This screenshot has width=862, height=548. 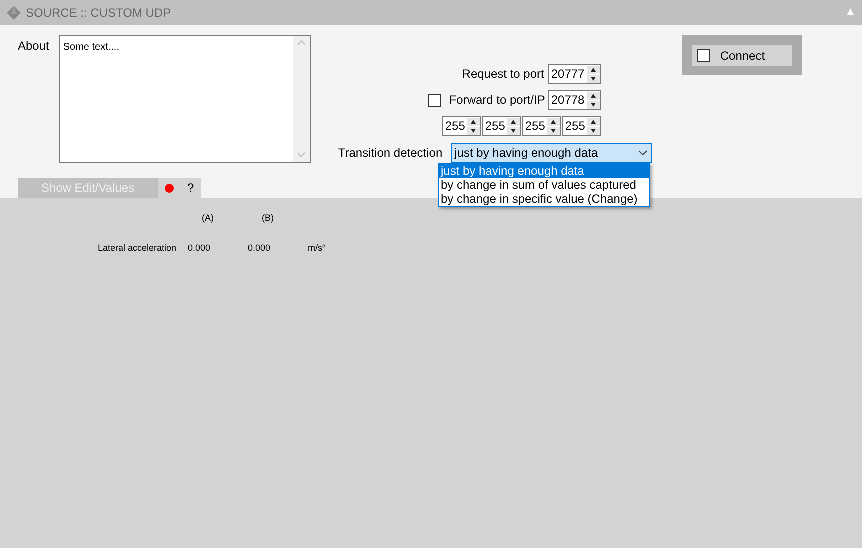 I want to click on column-header: (B), so click(x=268, y=218).